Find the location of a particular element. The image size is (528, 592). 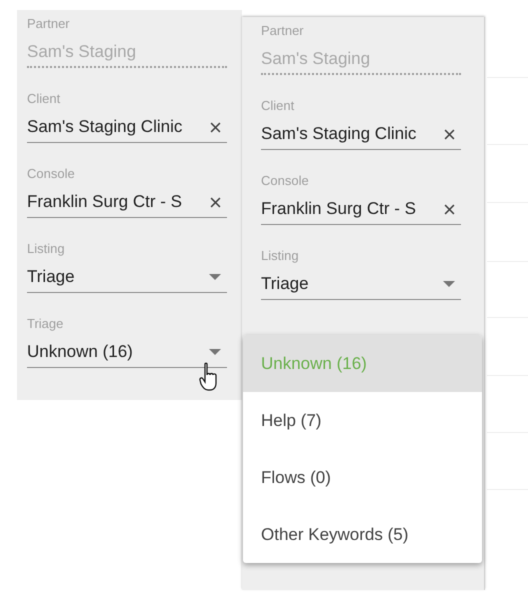

menu-item: Other Keywords (5) is located at coordinates (362, 534).